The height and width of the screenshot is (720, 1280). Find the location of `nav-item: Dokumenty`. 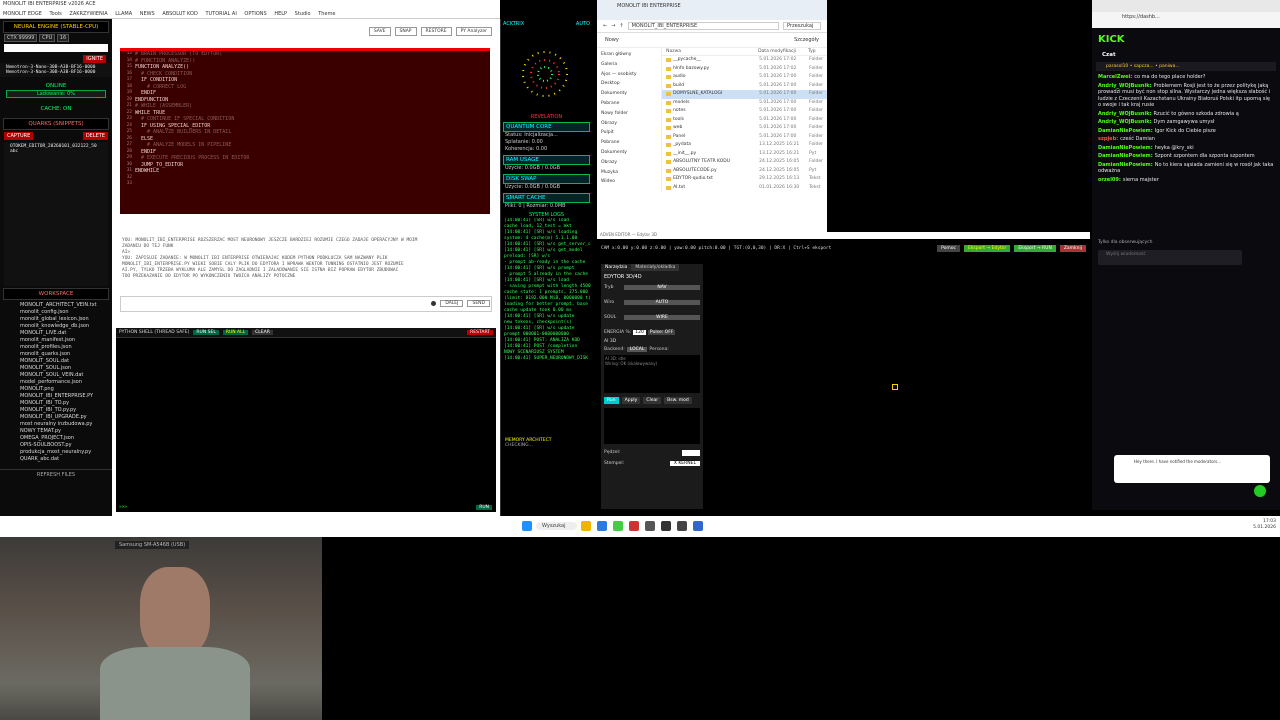

nav-item: Dokumenty is located at coordinates (629, 153).